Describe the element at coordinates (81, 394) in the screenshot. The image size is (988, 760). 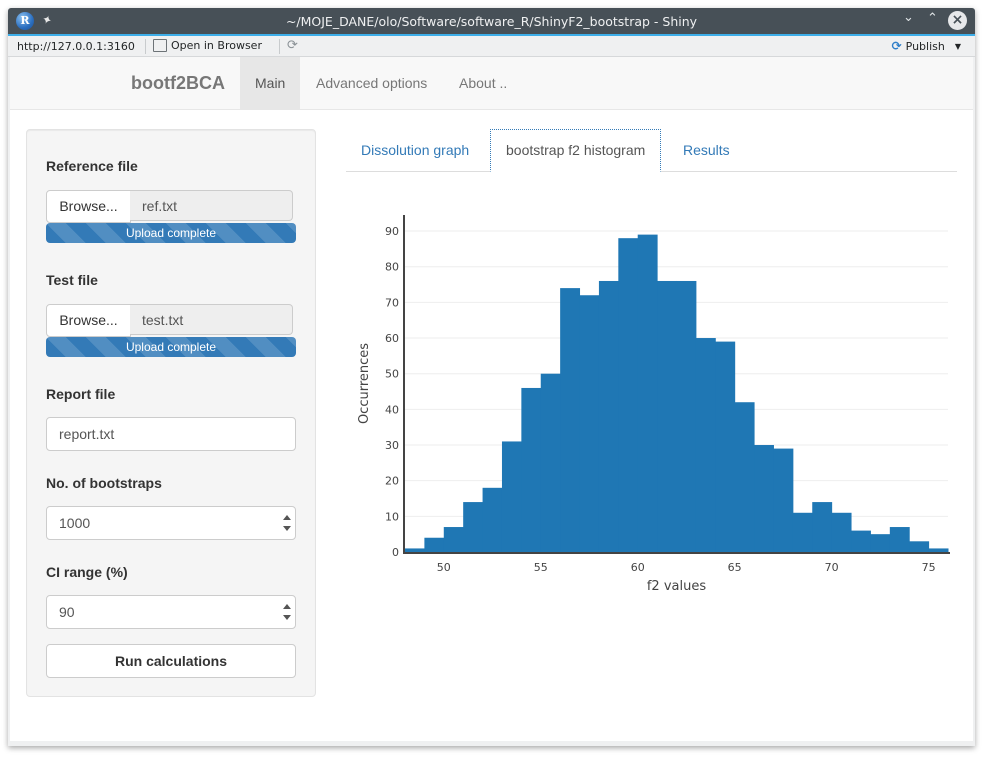
I see `report-file-label: Report file` at that location.